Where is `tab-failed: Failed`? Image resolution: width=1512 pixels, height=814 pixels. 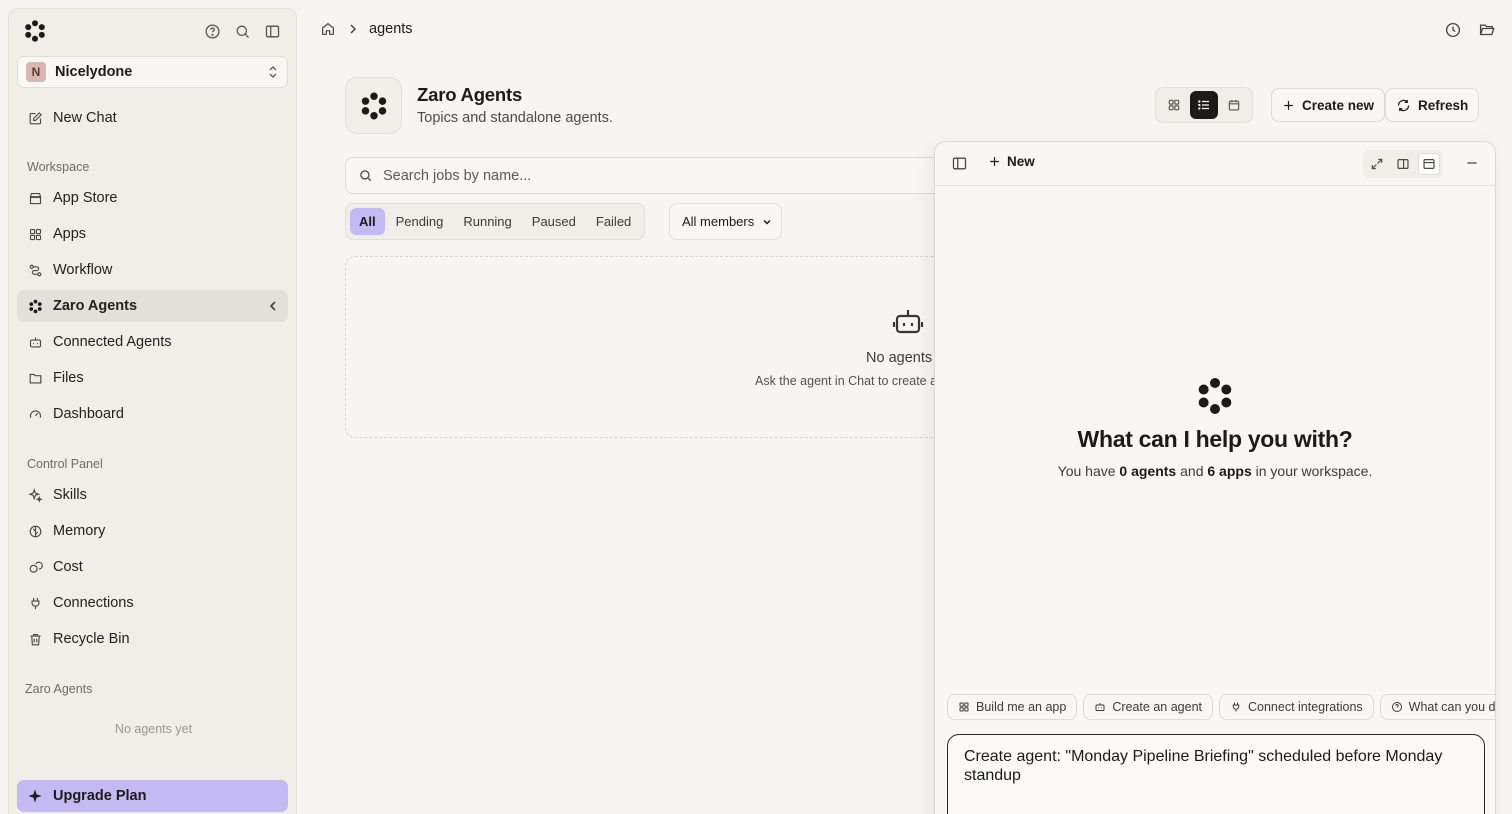
tab-failed: Failed is located at coordinates (613, 221).